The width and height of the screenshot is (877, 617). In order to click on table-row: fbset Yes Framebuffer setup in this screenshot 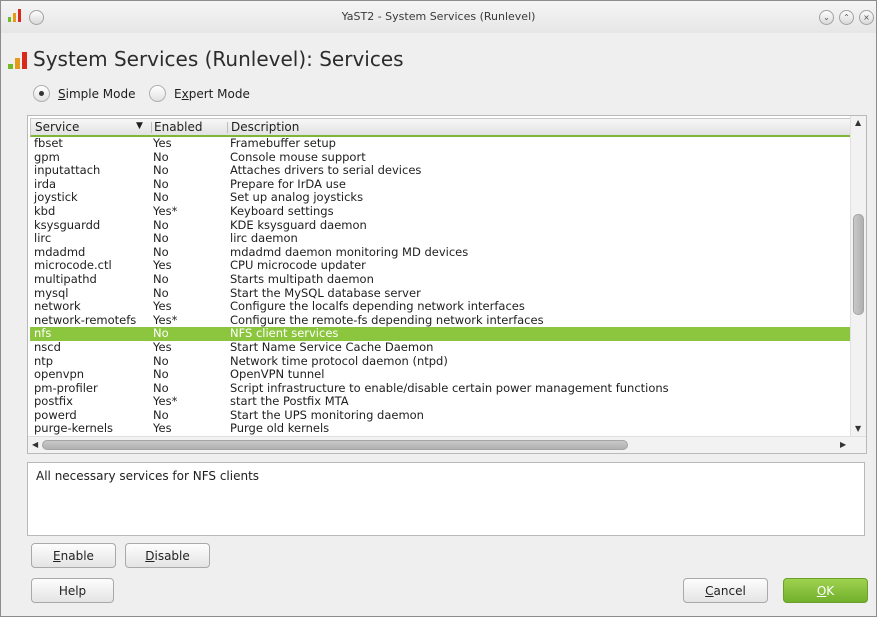, I will do `click(441, 143)`.